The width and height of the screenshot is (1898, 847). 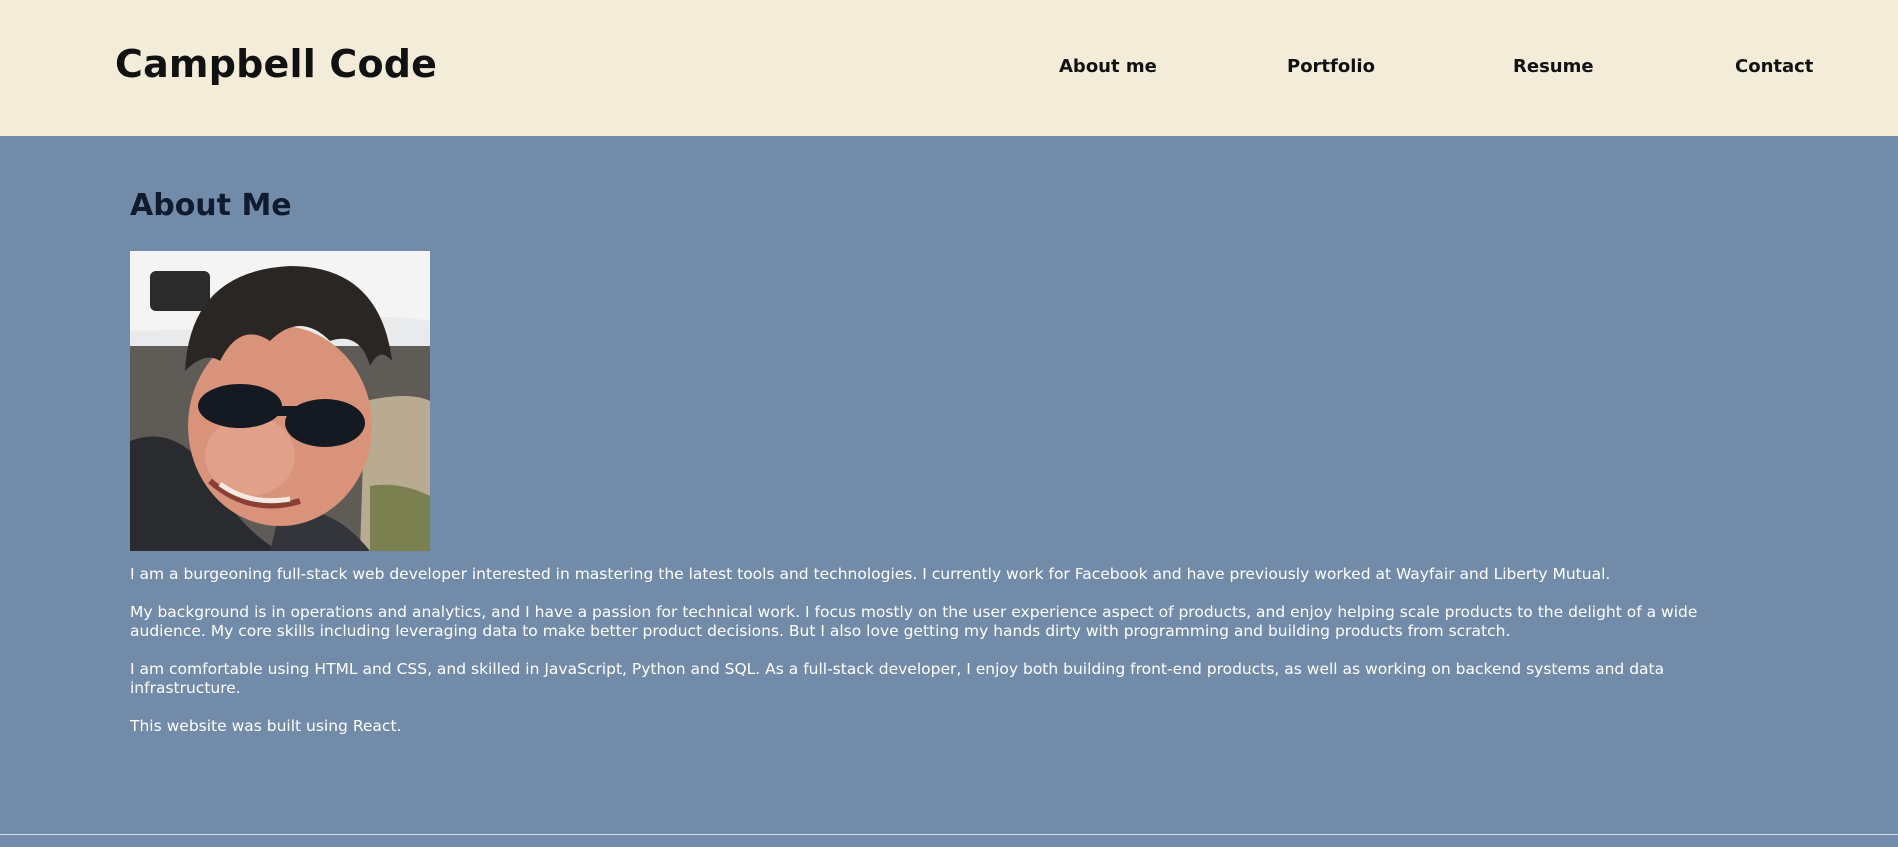 What do you see at coordinates (1774, 66) in the screenshot?
I see `nav-contact: Contact` at bounding box center [1774, 66].